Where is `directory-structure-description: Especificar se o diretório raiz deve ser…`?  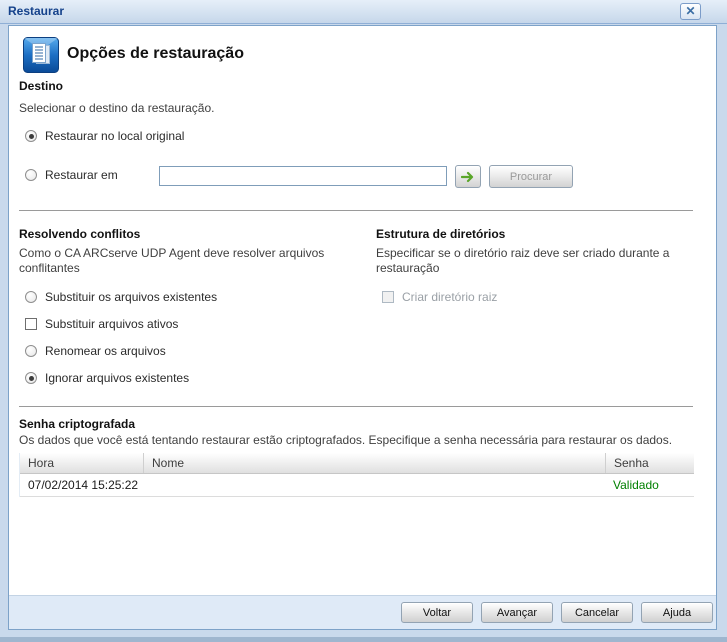 directory-structure-description: Especificar se o diretório raiz deve ser… is located at coordinates (523, 260).